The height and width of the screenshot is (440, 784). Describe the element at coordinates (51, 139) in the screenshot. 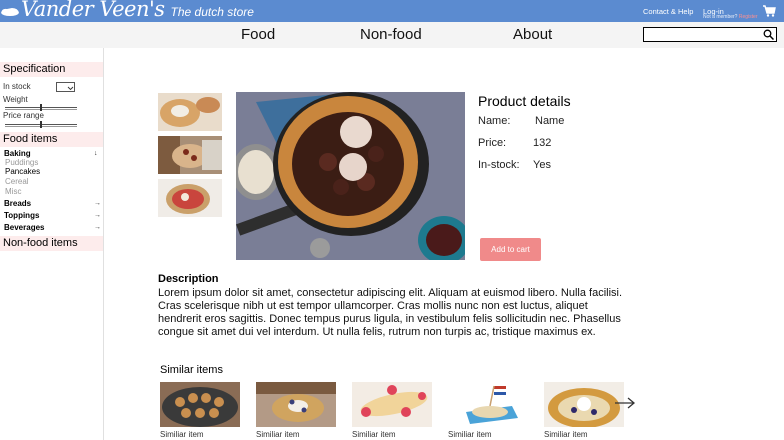

I see `food-items-heading: Food items` at that location.